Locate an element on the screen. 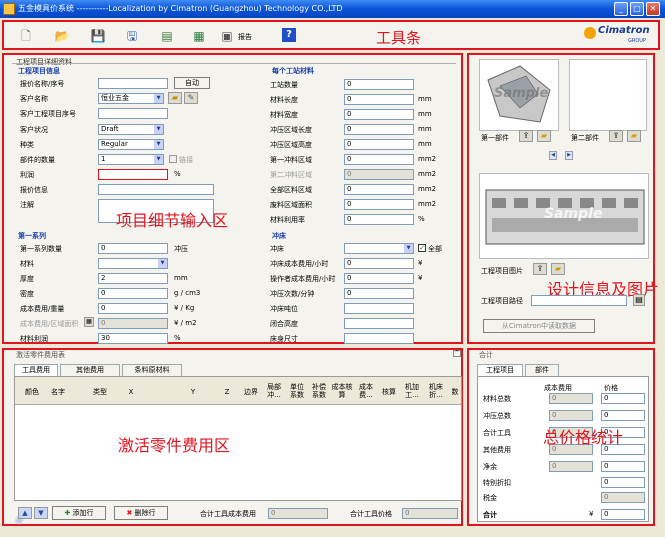 The image size is (665, 537). bed-size-input is located at coordinates (379, 338).